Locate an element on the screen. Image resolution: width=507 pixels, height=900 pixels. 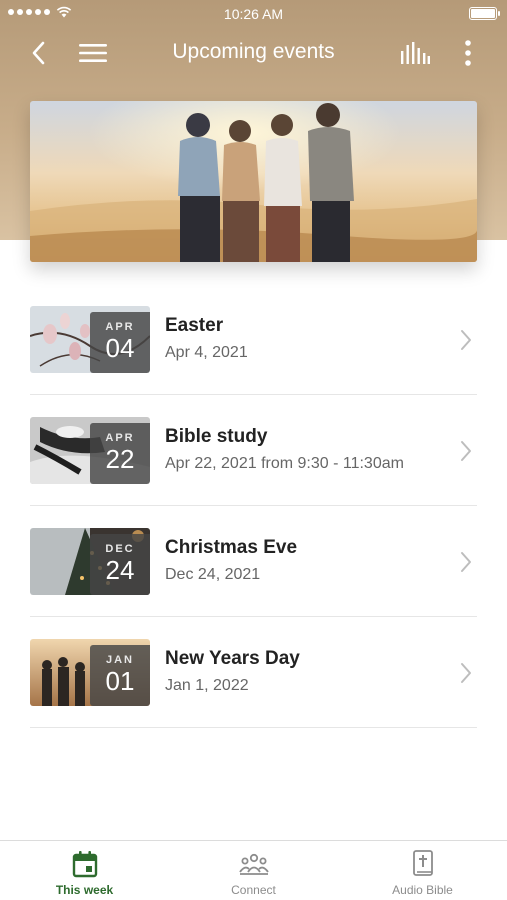
event-row-christmas-eve: DEC 24 Christmas Eve Dec 24, 2021 is located at coordinates (253, 561).